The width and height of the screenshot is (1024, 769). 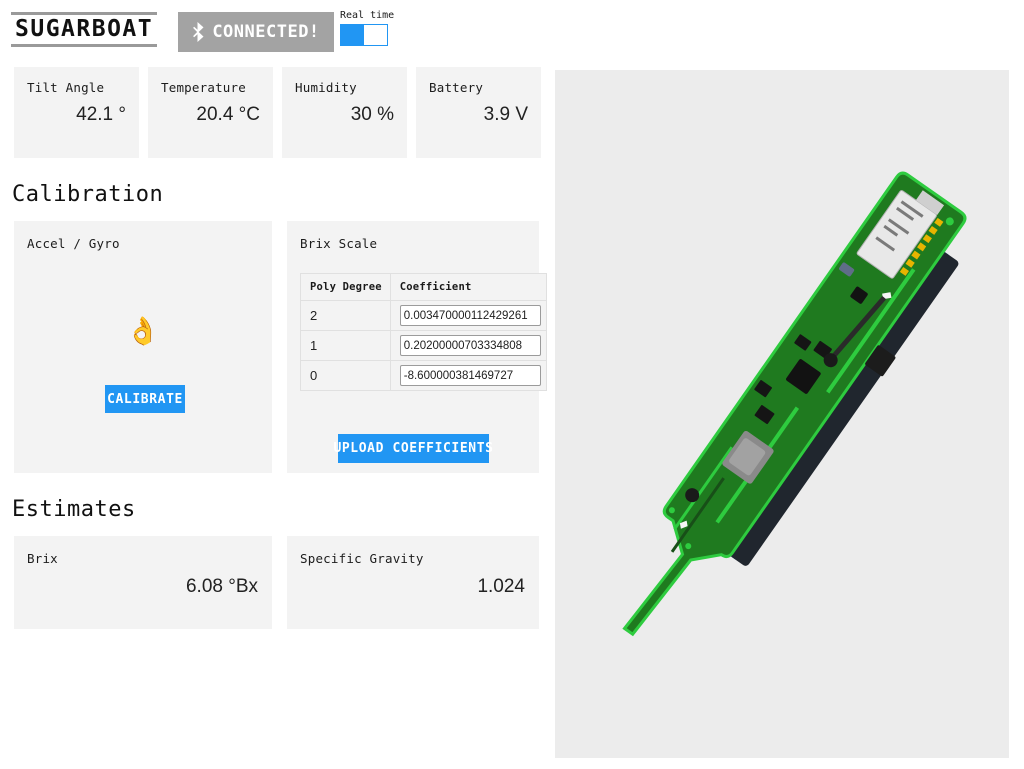 I want to click on estimate-value: 1.024, so click(x=501, y=586).